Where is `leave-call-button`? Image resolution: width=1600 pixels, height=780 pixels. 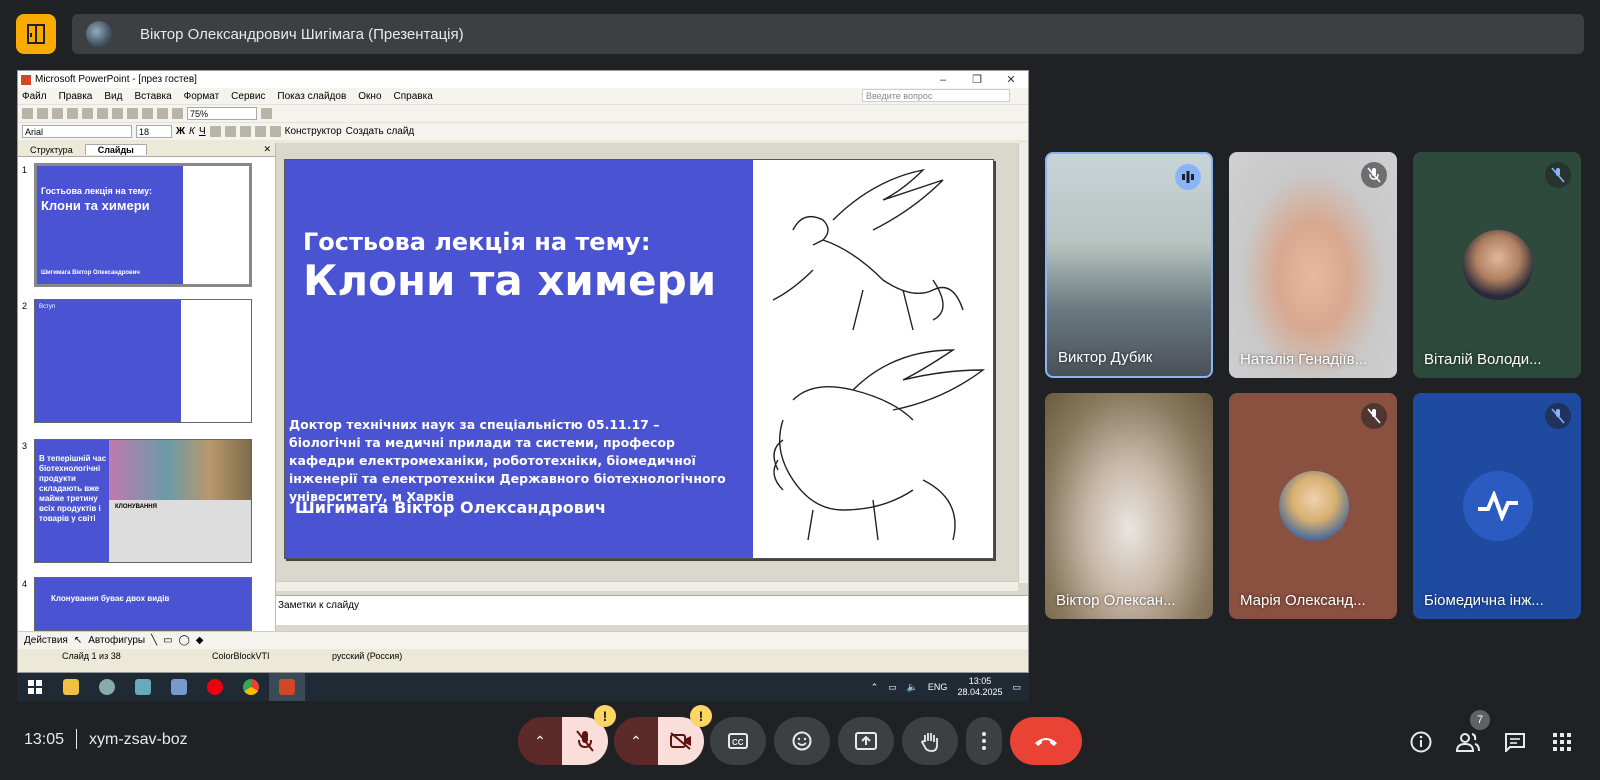 leave-call-button is located at coordinates (1046, 741).